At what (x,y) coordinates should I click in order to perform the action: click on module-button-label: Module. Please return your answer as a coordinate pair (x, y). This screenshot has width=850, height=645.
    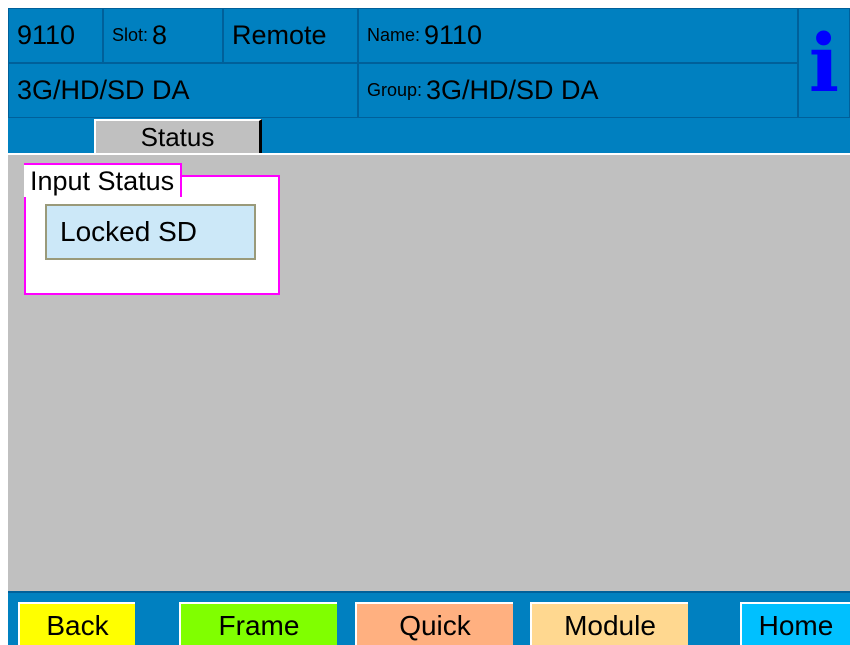
    Looking at the image, I should click on (610, 625).